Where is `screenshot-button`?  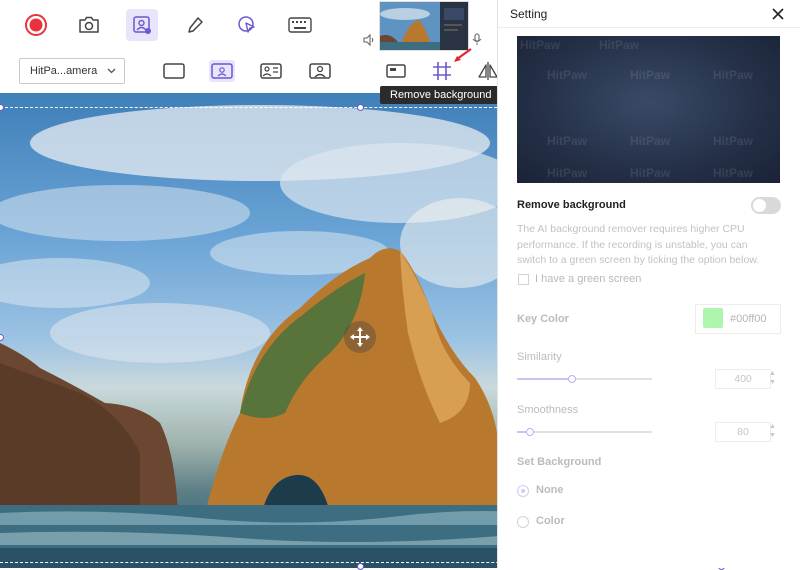
screenshot-button is located at coordinates (89, 25).